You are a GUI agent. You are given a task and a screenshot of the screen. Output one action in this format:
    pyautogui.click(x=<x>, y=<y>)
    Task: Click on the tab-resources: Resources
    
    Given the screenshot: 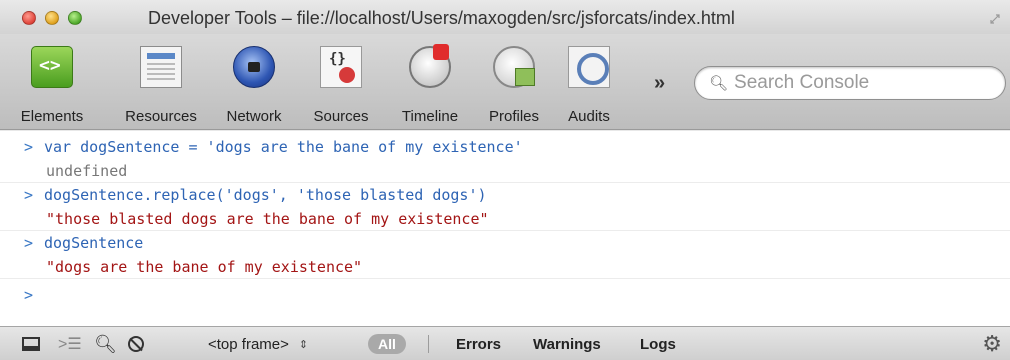 What is the action you would take?
    pyautogui.click(x=161, y=83)
    